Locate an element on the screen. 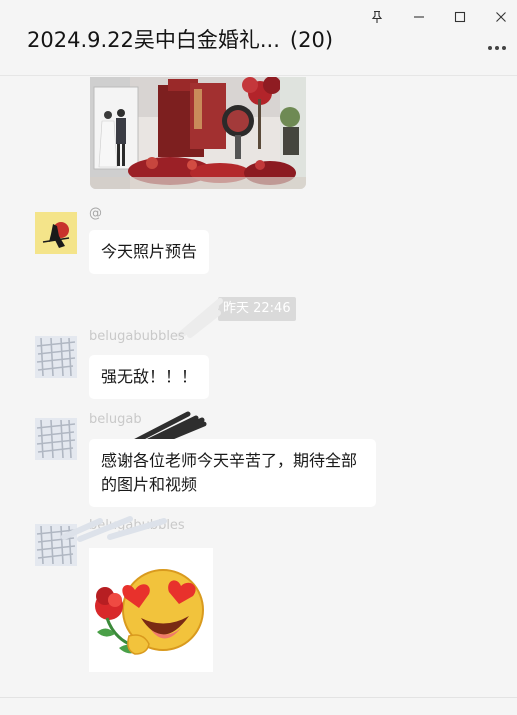 This screenshot has width=517, height=715. message-bubble: 强无敌！！！ is located at coordinates (149, 377).